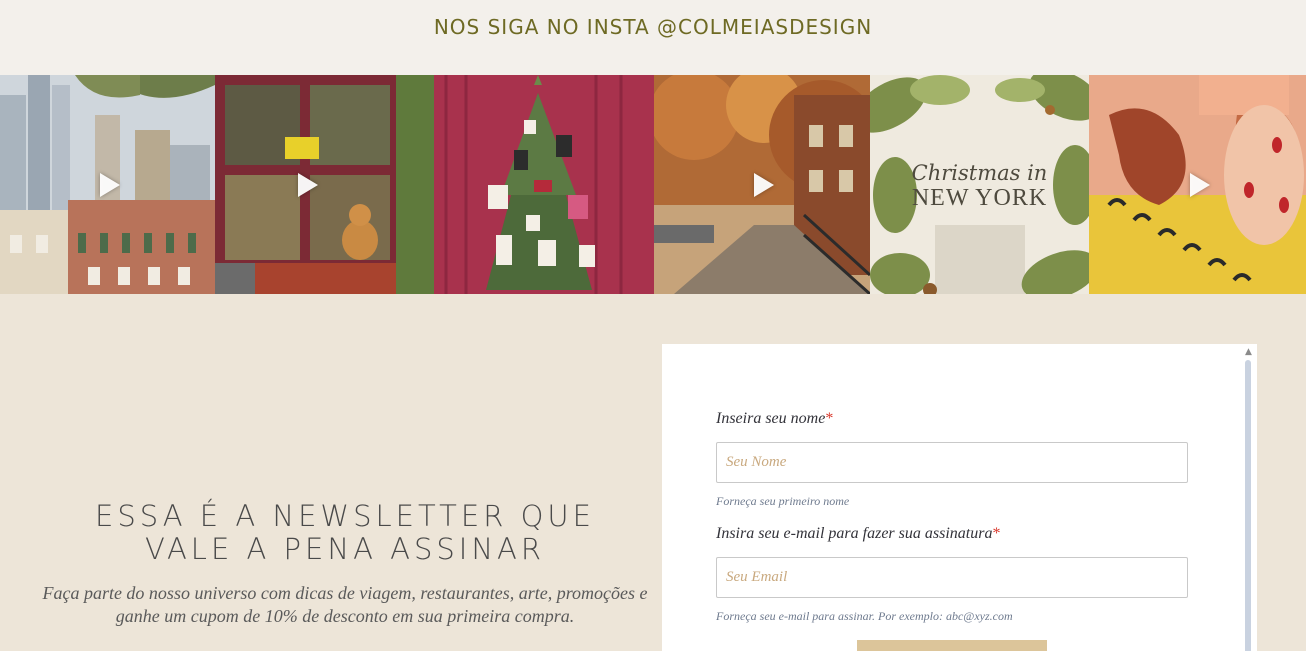 Image resolution: width=1306 pixels, height=651 pixels. I want to click on name-label: Inseira seu nome*, so click(774, 419).